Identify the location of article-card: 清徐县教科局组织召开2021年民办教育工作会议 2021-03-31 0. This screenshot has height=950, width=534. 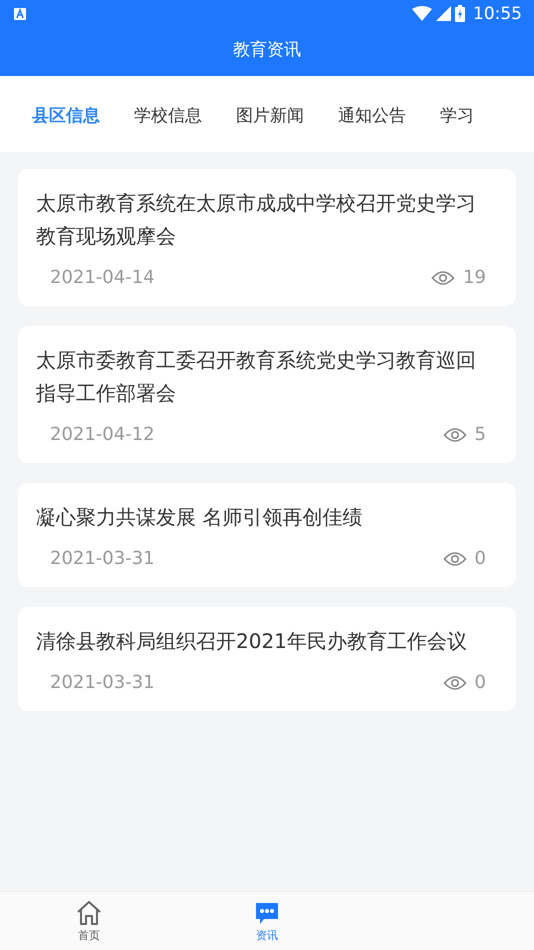
(267, 659).